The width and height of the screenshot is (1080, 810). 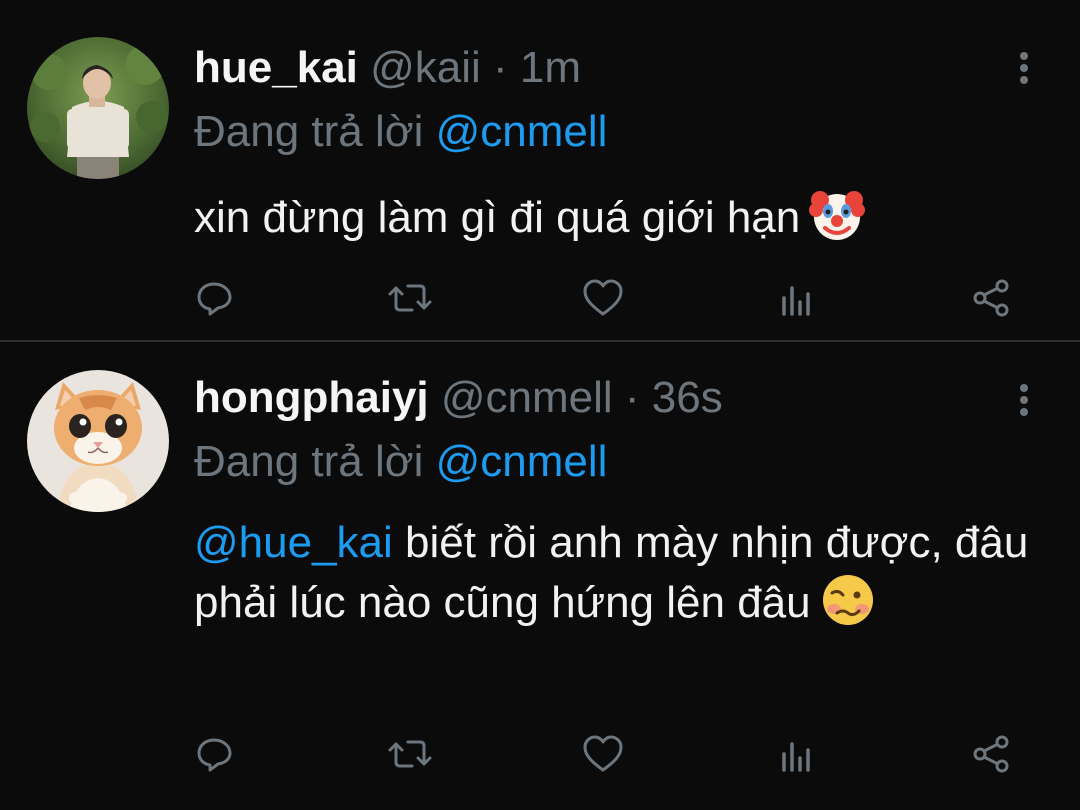 I want to click on tweet-text-content: xin đừng làm gì đi quá giới hạn, so click(x=497, y=217).